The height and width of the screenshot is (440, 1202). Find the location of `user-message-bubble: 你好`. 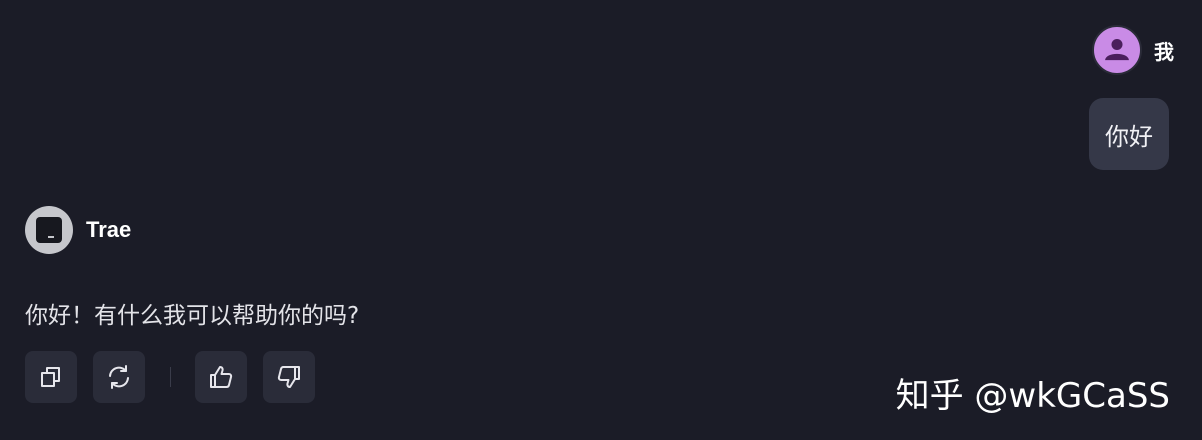

user-message-bubble: 你好 is located at coordinates (1129, 134).